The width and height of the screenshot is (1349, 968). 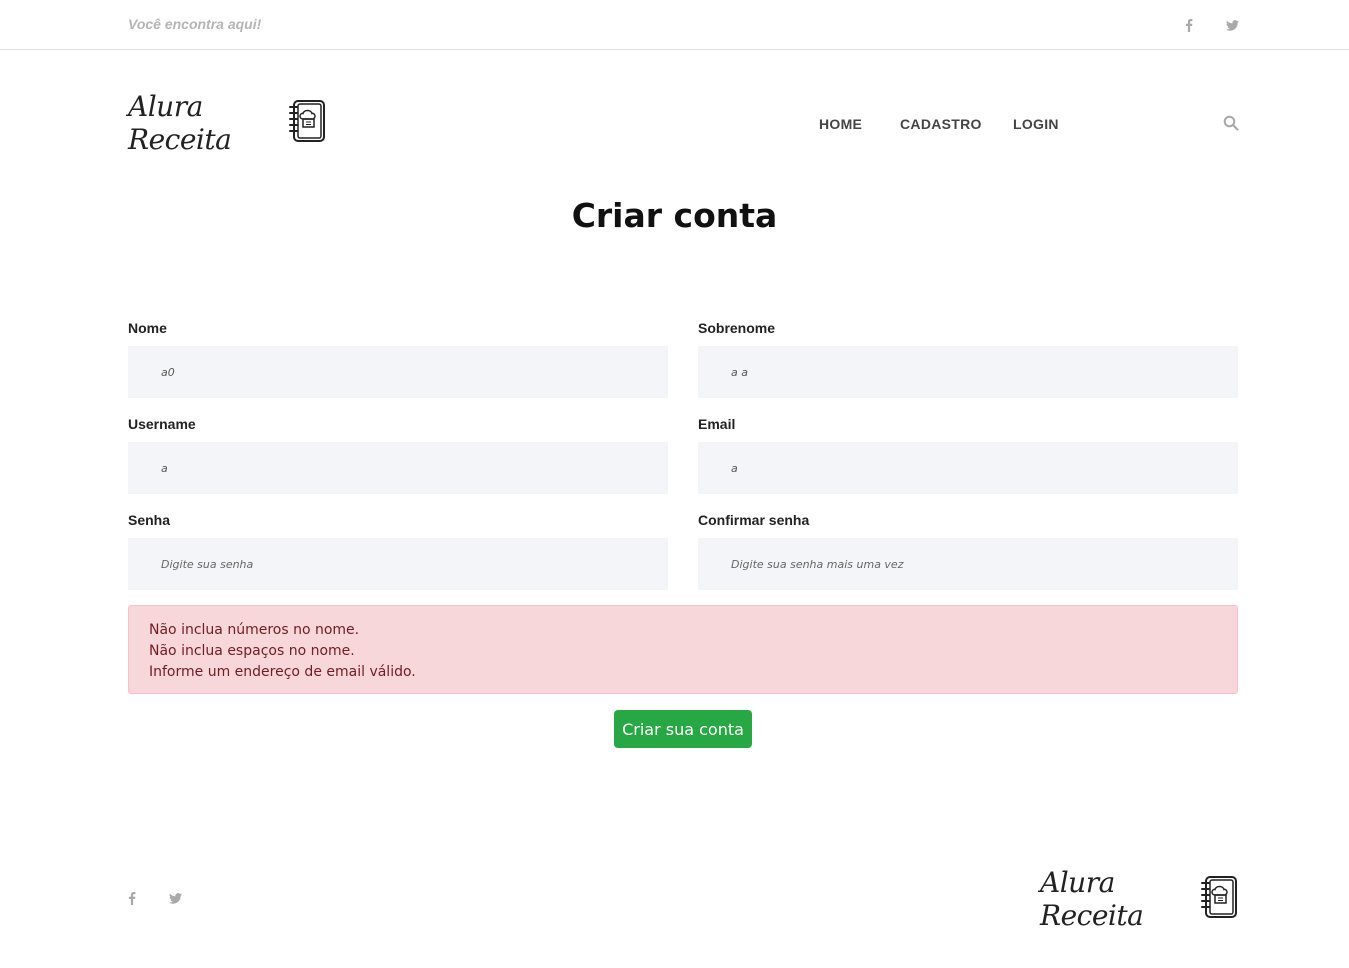 I want to click on nav-home: HOME, so click(x=840, y=124).